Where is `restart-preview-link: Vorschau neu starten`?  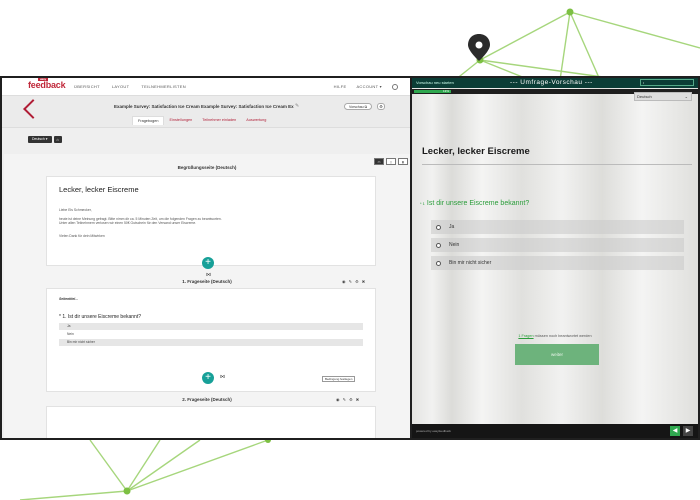
restart-preview-link: Vorschau neu starten is located at coordinates (435, 82).